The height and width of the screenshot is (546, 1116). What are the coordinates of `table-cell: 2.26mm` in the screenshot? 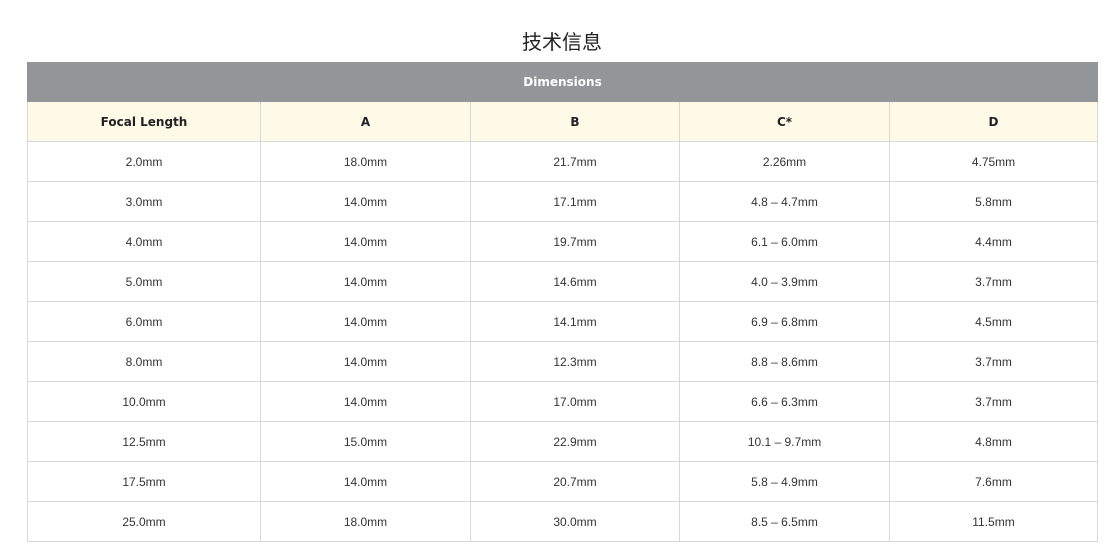 It's located at (784, 161).